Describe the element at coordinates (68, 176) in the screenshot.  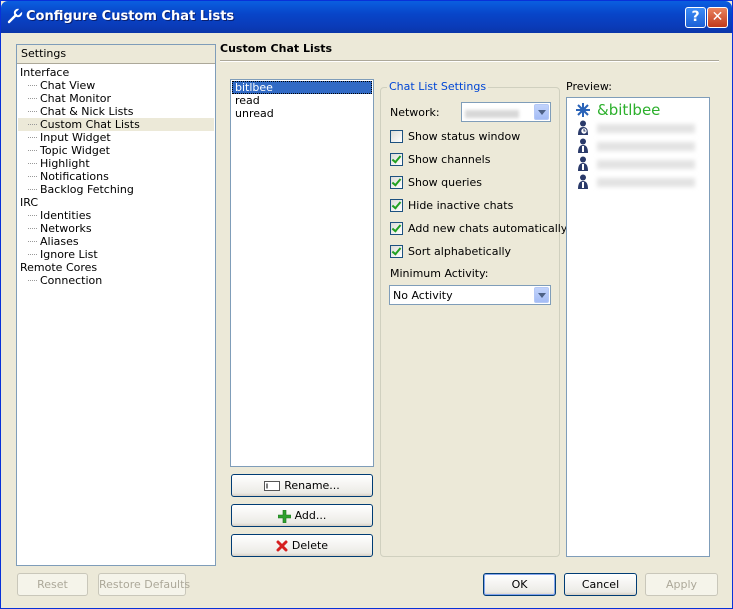
I see `tree-item-notifications: Notifications` at that location.